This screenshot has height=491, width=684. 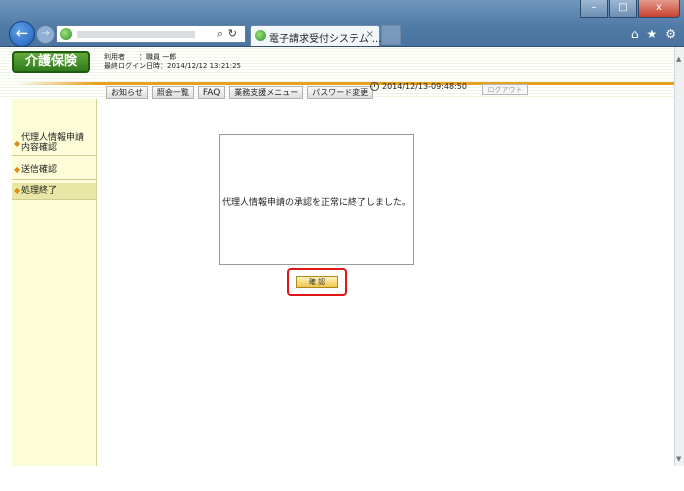 What do you see at coordinates (316, 203) in the screenshot?
I see `completion-message: 代理人情報申請の承認を正常に終了しました。` at bounding box center [316, 203].